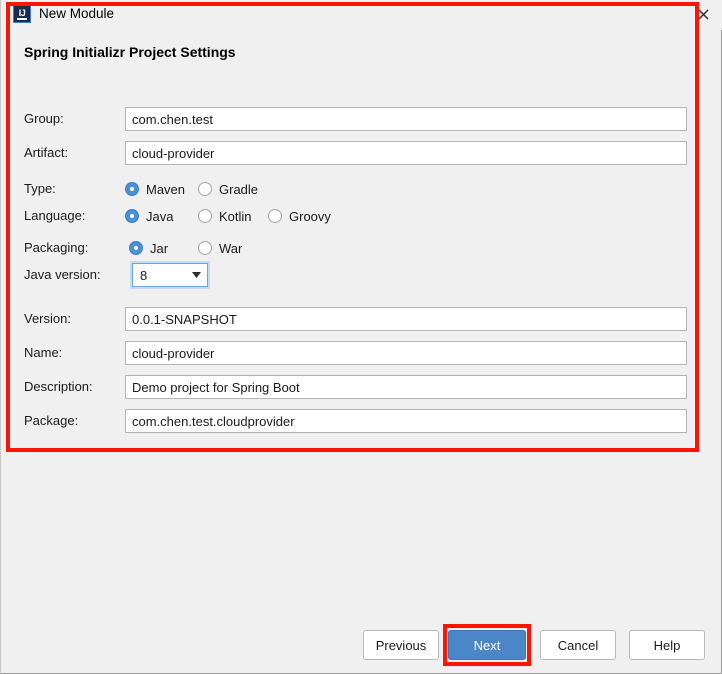 Image resolution: width=722 pixels, height=674 pixels. Describe the element at coordinates (239, 189) in the screenshot. I see `radio-type-gradle-label: Gradle` at that location.